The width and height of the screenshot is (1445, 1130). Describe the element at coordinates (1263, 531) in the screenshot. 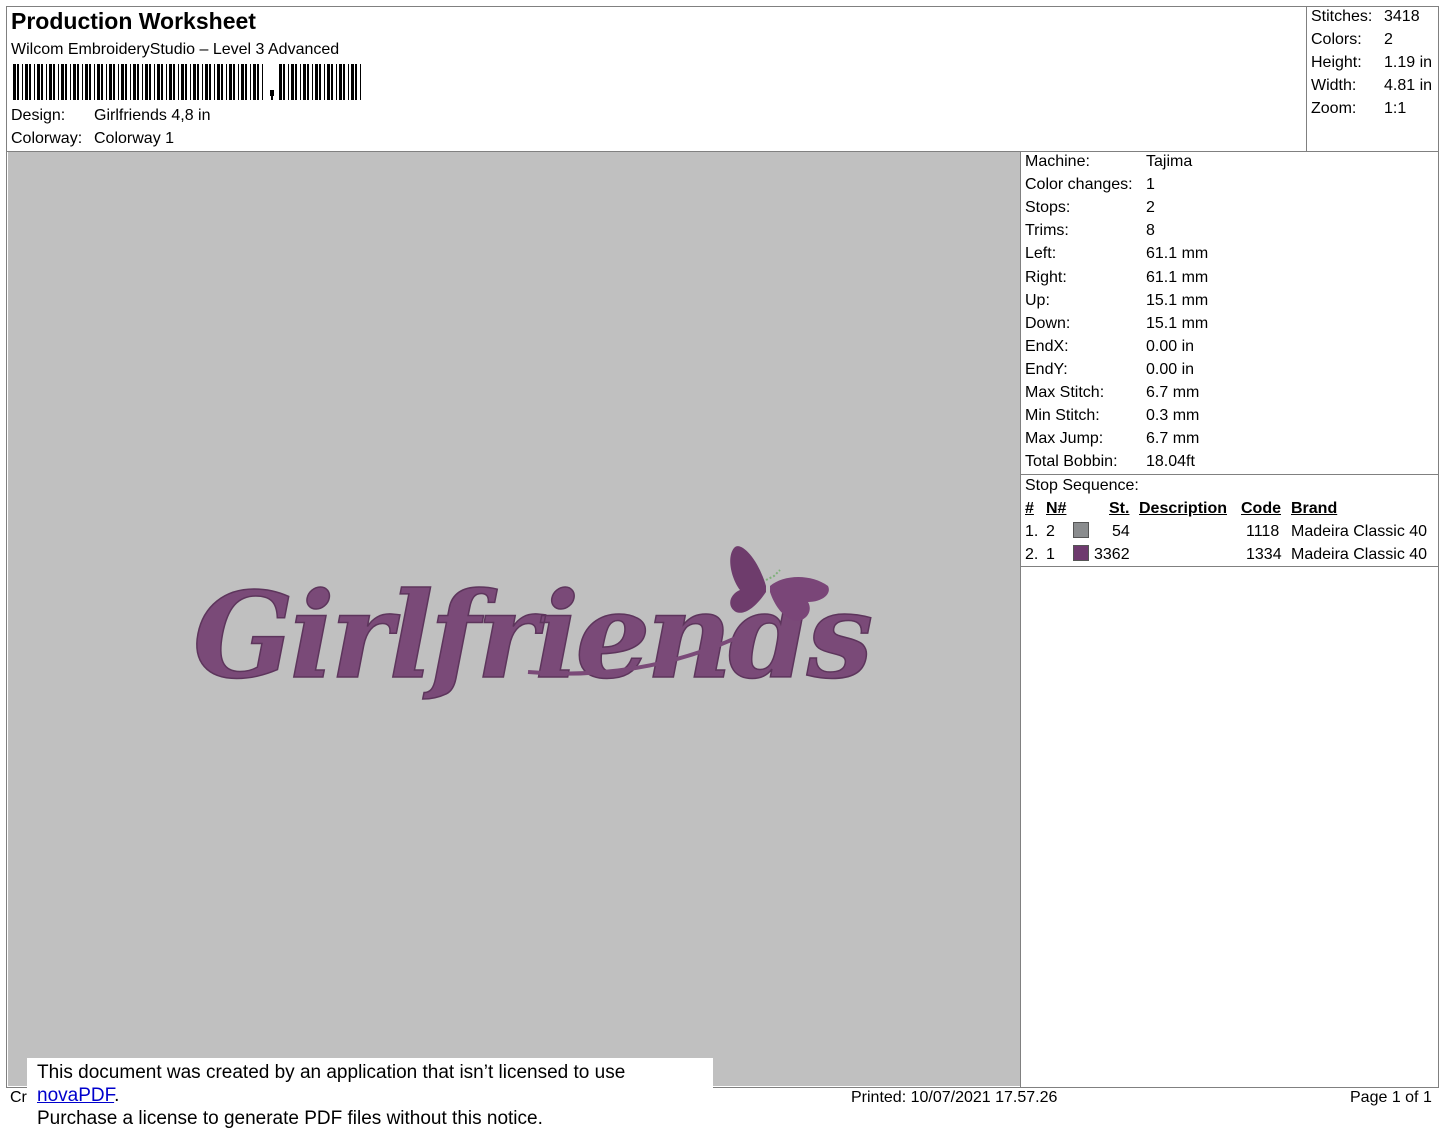

I see `row-code: 1118` at that location.